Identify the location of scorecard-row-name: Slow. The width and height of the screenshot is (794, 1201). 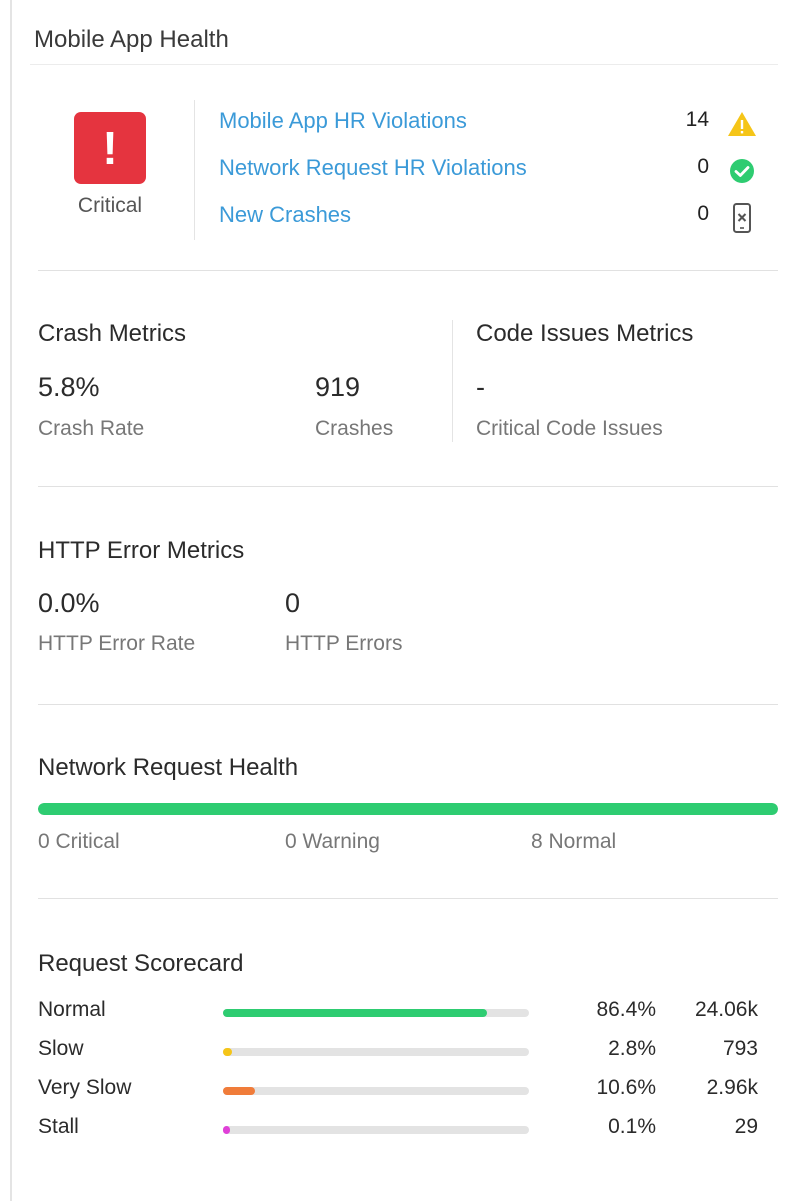
(61, 1048).